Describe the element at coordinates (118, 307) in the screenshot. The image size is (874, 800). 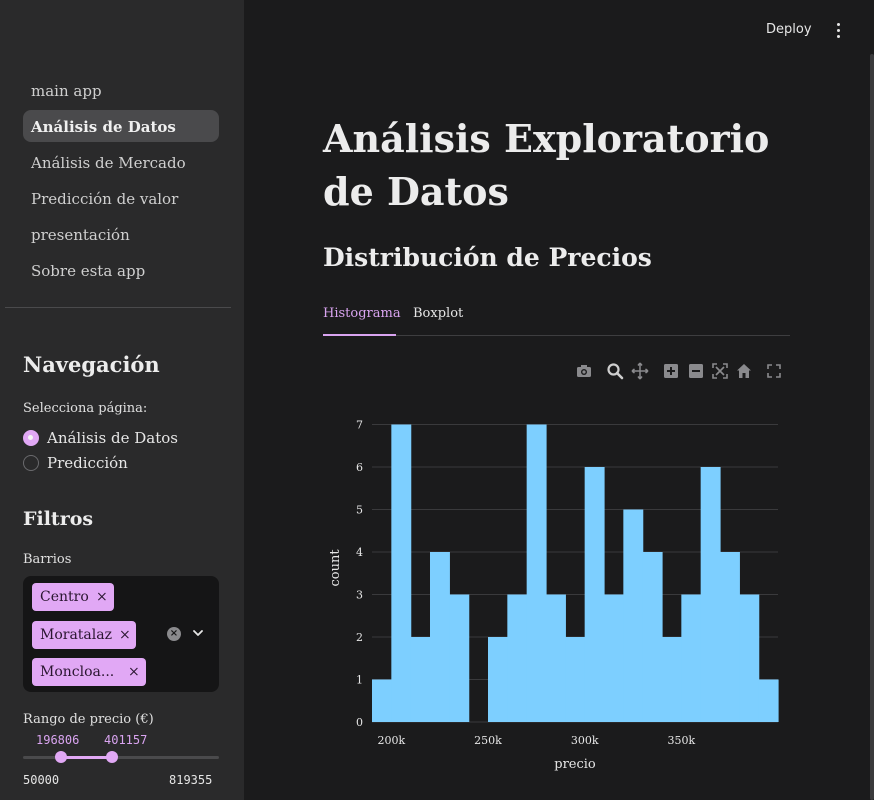
I see `sidebar-divider` at that location.